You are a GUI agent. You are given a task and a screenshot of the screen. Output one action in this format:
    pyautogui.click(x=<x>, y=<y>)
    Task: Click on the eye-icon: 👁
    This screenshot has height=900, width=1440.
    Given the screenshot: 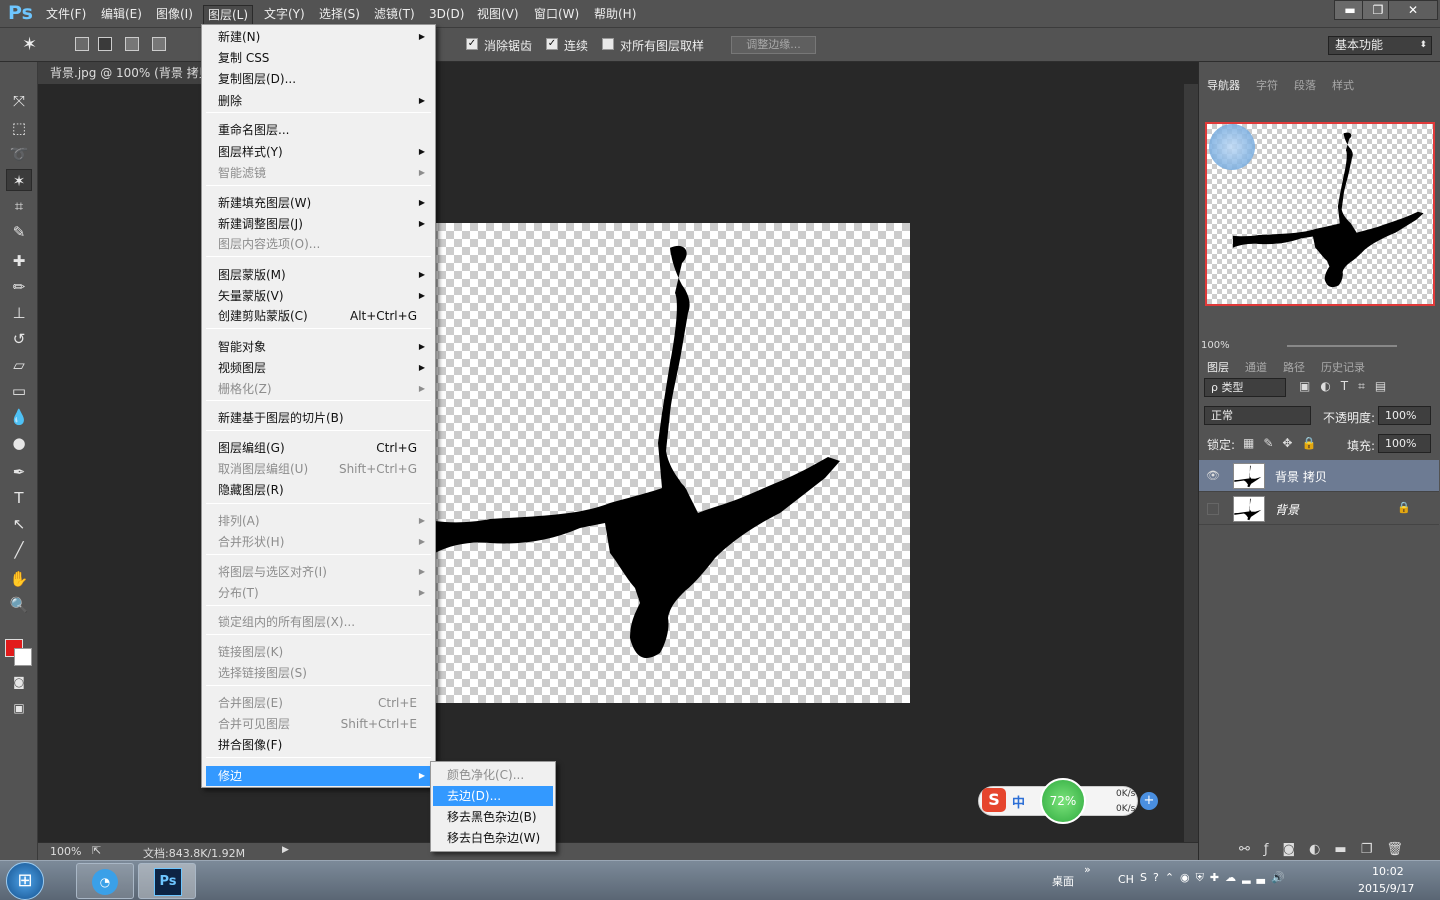 What is the action you would take?
    pyautogui.click(x=1213, y=476)
    